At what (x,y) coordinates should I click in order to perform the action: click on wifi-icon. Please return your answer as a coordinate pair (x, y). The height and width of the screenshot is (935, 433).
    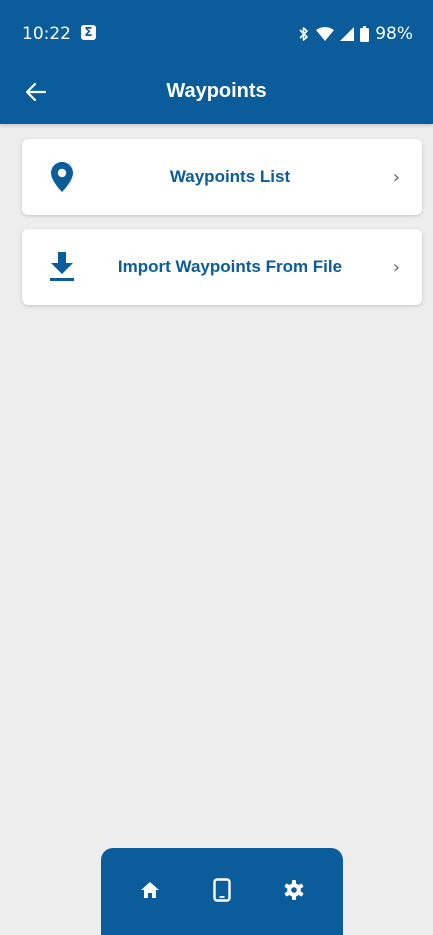
    Looking at the image, I should click on (325, 34).